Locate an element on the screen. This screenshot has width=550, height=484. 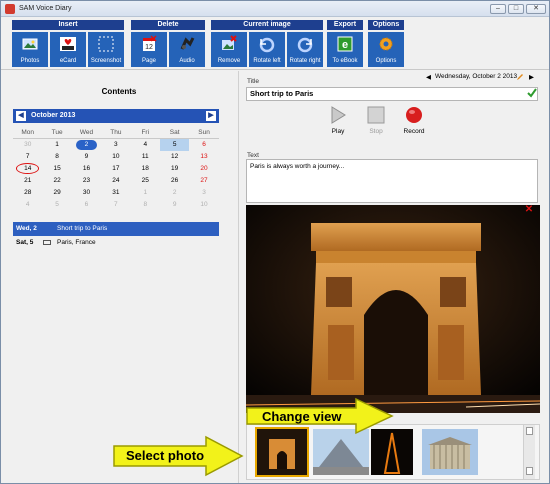
rotate-left-label: Rotate left is located at coordinates (267, 61).